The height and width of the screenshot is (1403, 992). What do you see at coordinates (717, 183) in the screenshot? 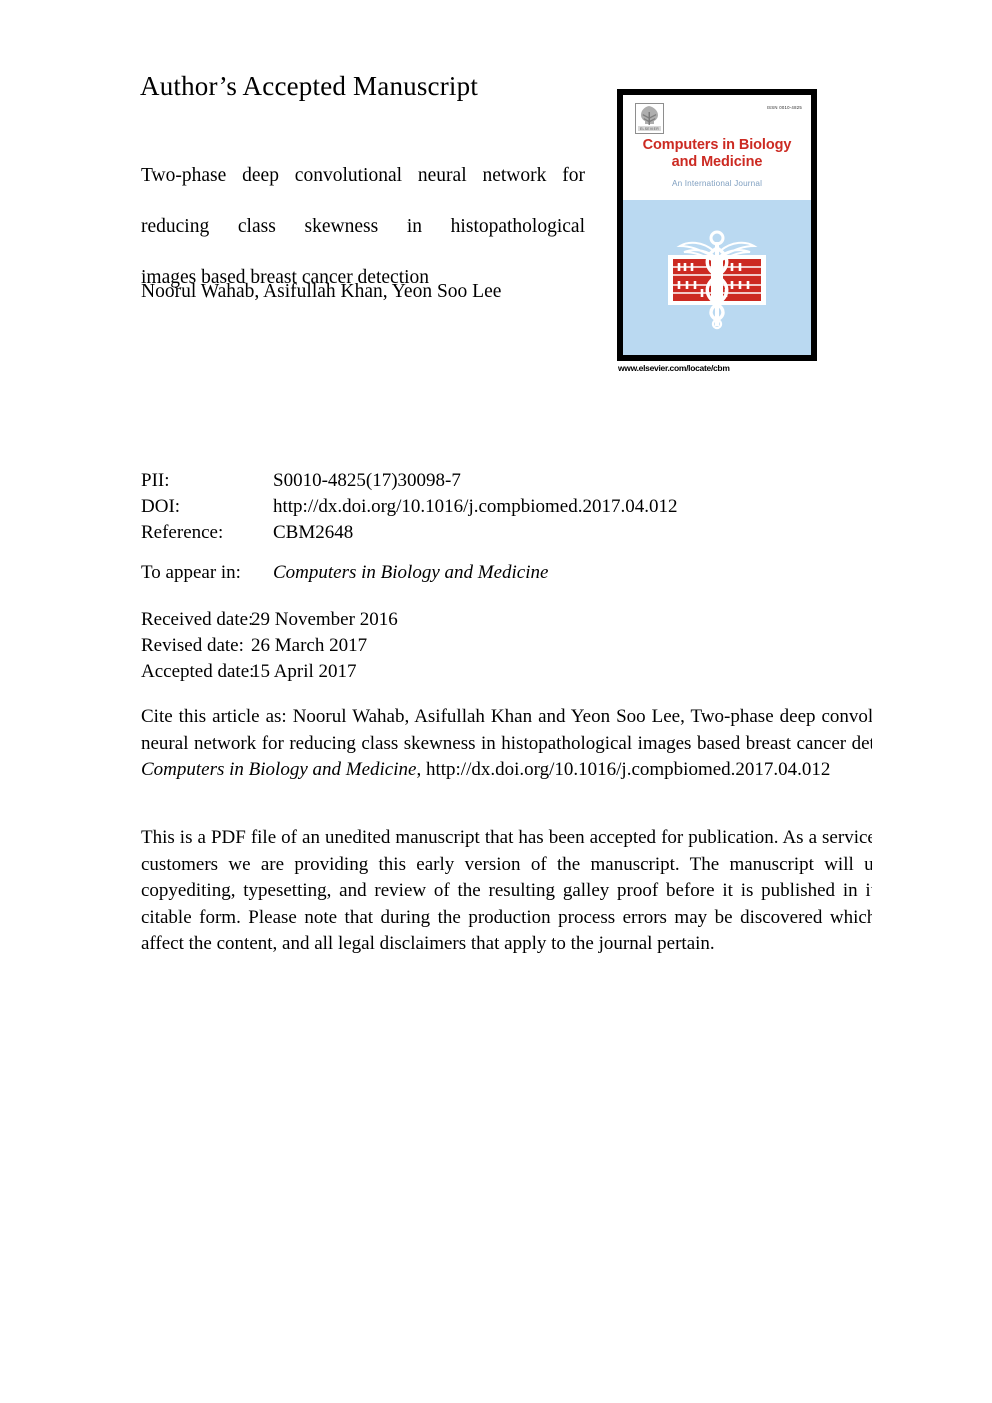
I see `journal-subtitle: An International Journal` at bounding box center [717, 183].